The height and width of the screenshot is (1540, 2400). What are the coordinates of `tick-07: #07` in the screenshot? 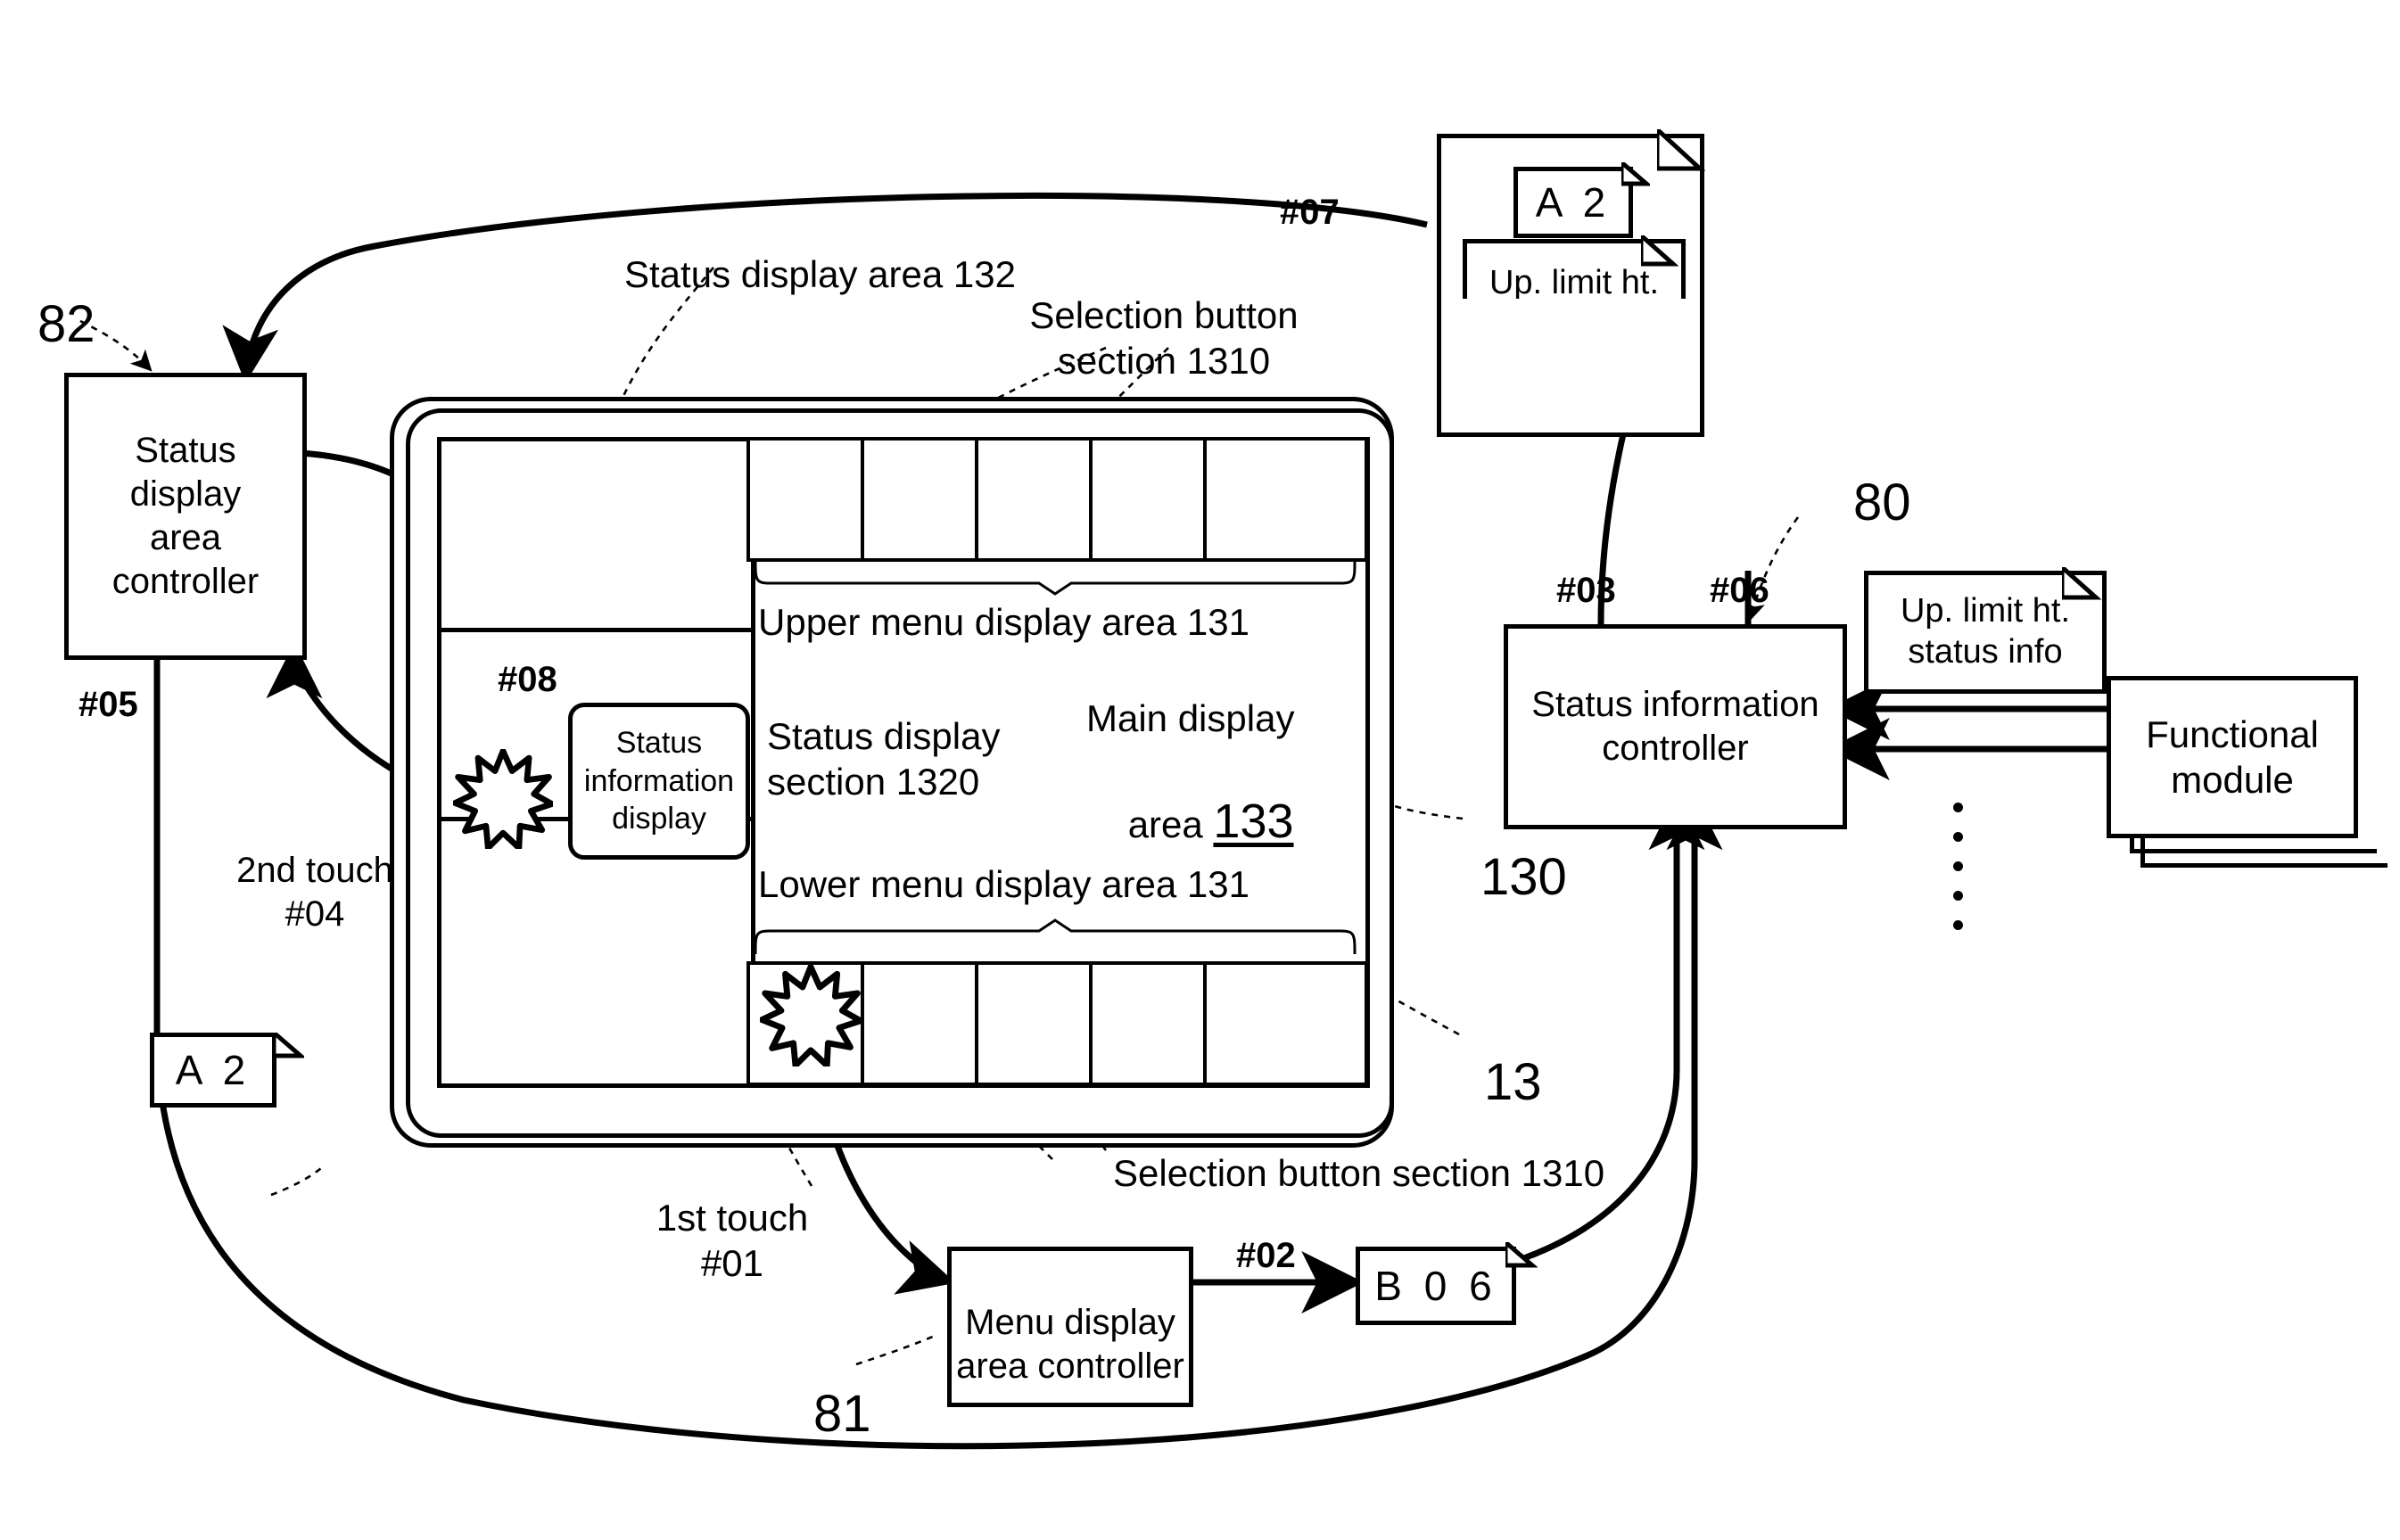 It's located at (1310, 213).